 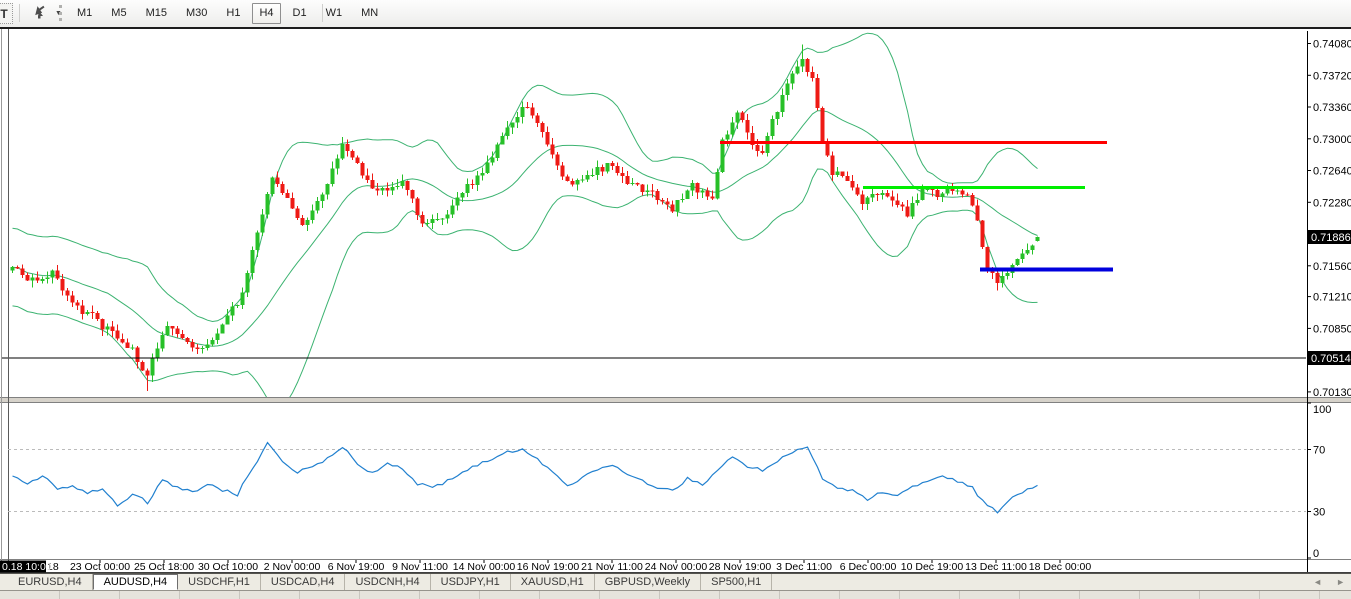 What do you see at coordinates (1317, 582) in the screenshot?
I see `tab-scroll-left-icon: ◄` at bounding box center [1317, 582].